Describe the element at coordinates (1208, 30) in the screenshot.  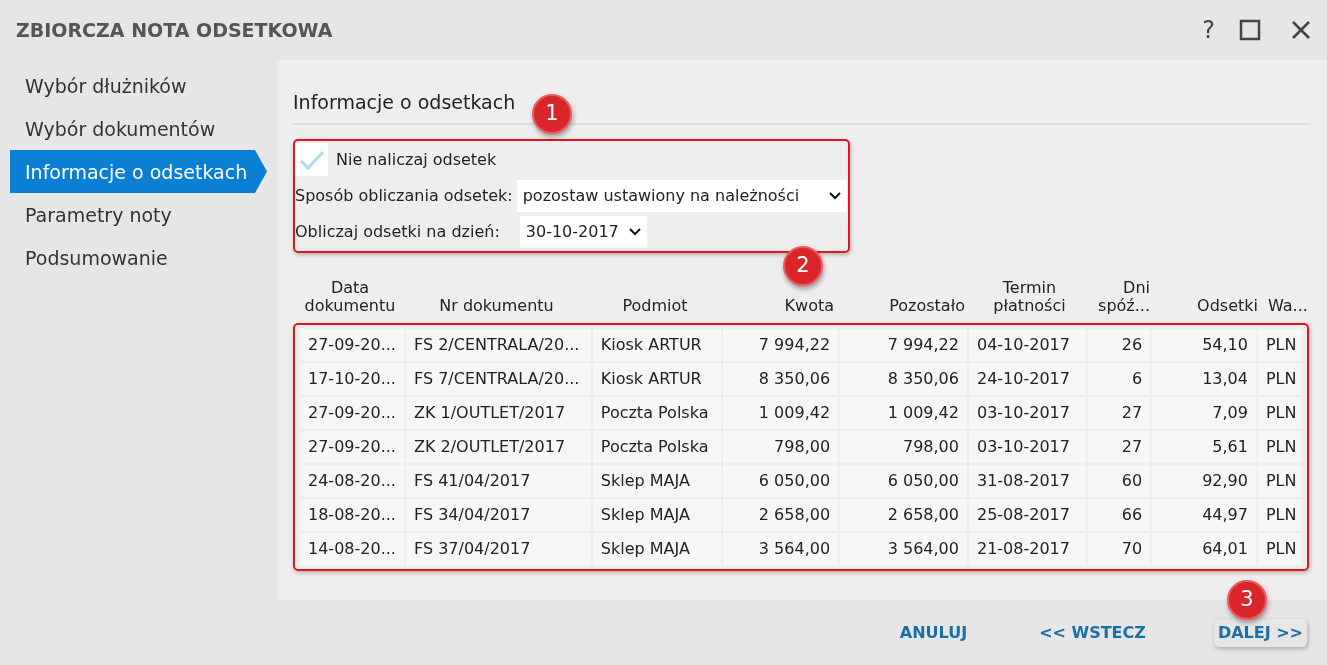
I see `help-button: ?` at that location.